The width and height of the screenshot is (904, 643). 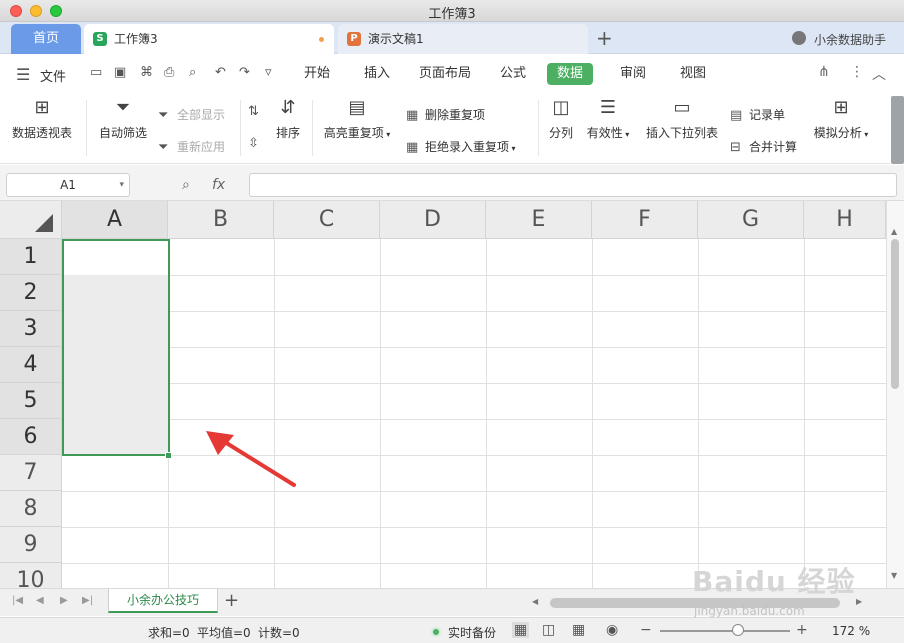 I want to click on scroll-up-icon: ▲, so click(x=894, y=231).